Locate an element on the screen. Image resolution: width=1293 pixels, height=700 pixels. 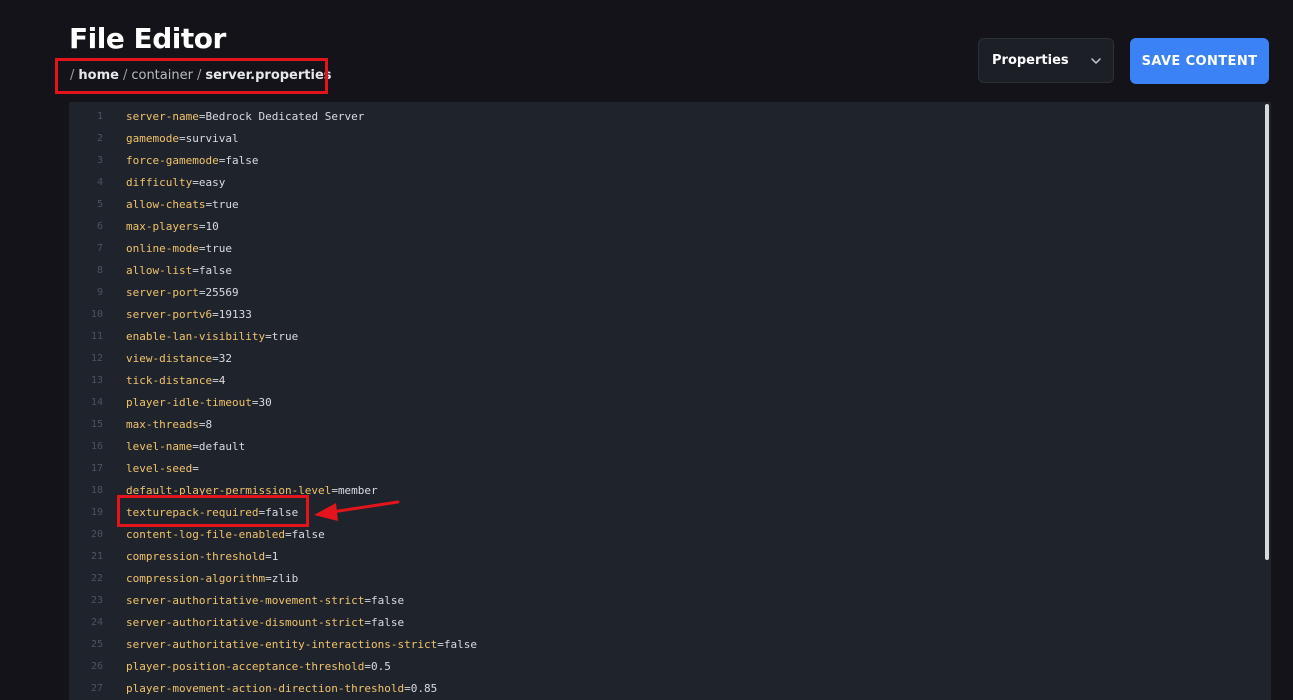
code-line: player-position-acceptance-threshold=0.5 is located at coordinates (301, 667).